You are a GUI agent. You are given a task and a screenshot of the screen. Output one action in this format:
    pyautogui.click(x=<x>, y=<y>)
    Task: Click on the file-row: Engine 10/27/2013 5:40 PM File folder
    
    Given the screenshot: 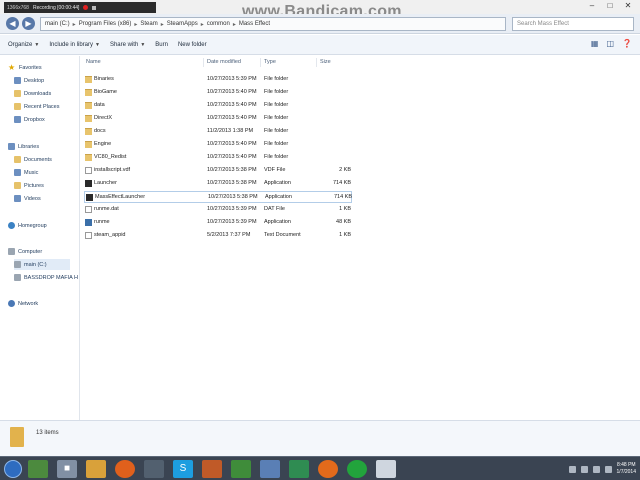 What is the action you would take?
    pyautogui.click(x=218, y=145)
    